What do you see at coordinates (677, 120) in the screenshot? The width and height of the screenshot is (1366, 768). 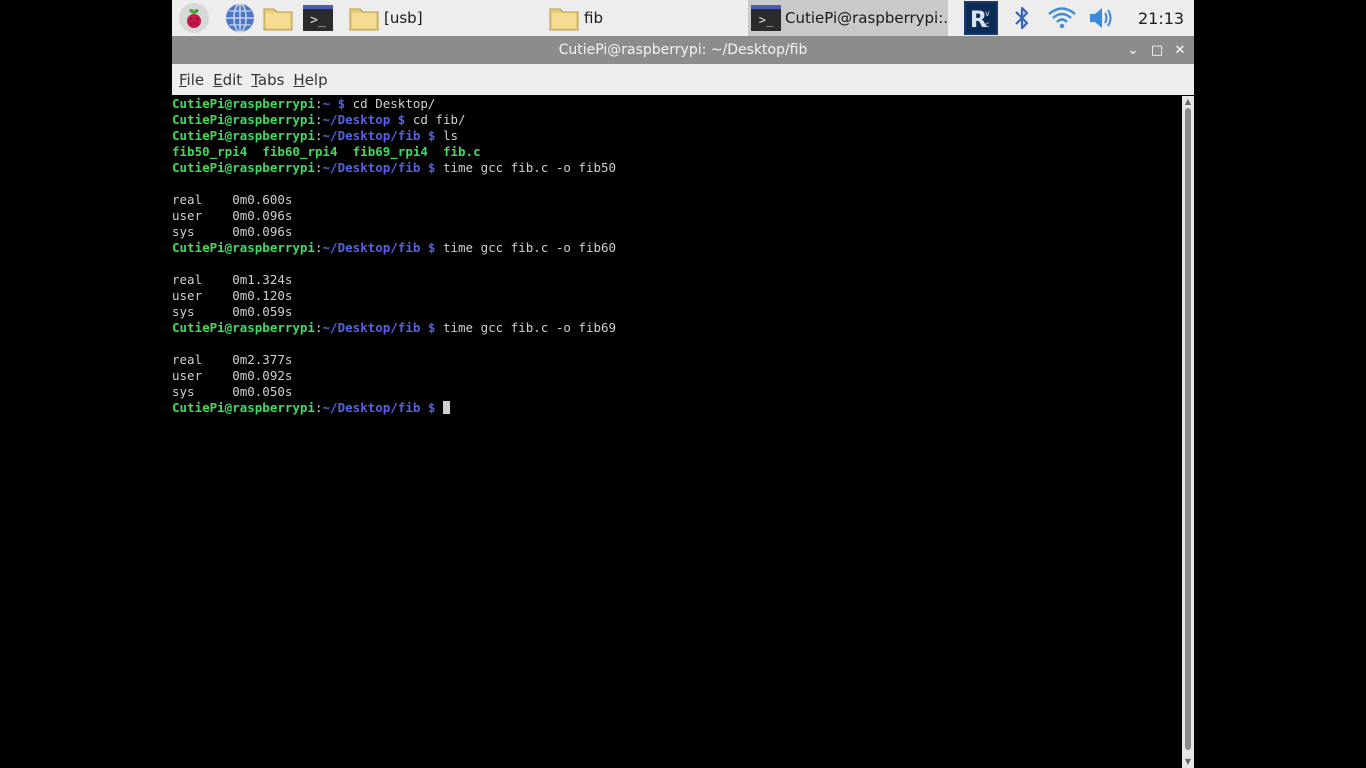 I see `prompt-line: CutiePi@raspberrypi:~/Desktop $ cd fib/` at bounding box center [677, 120].